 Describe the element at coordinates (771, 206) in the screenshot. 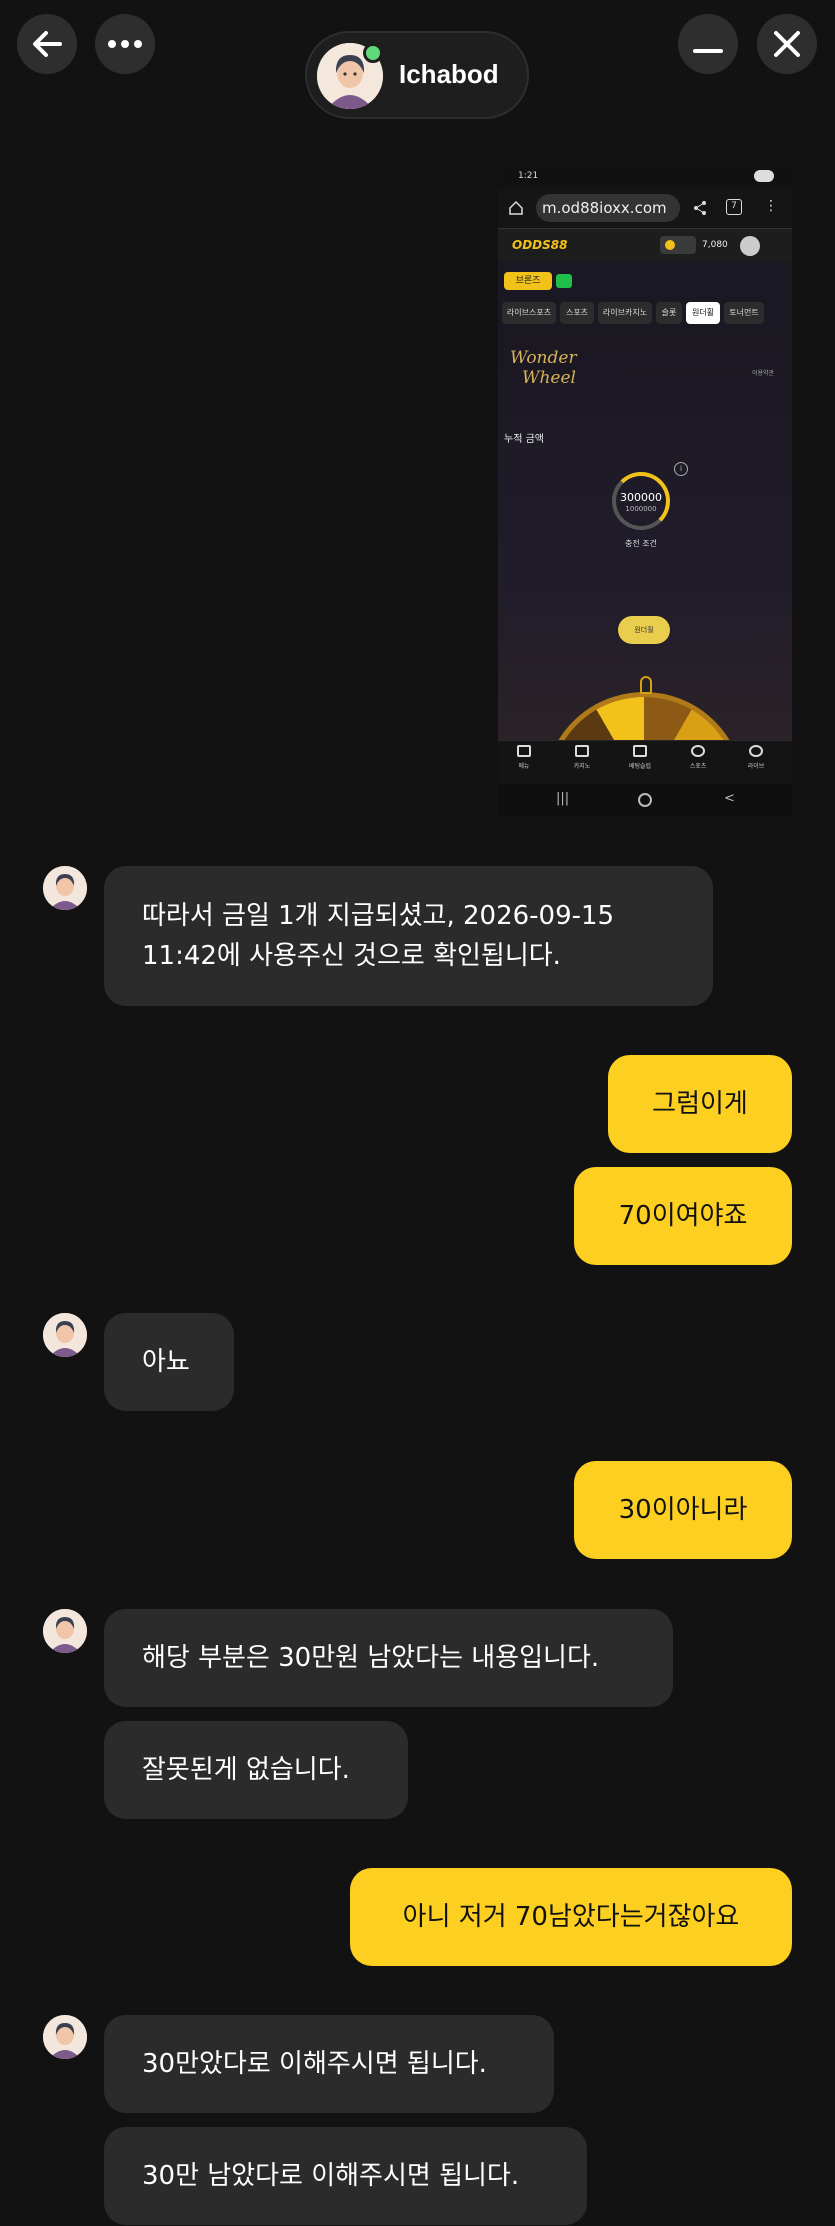

I see `menu-icon: ⋮` at that location.